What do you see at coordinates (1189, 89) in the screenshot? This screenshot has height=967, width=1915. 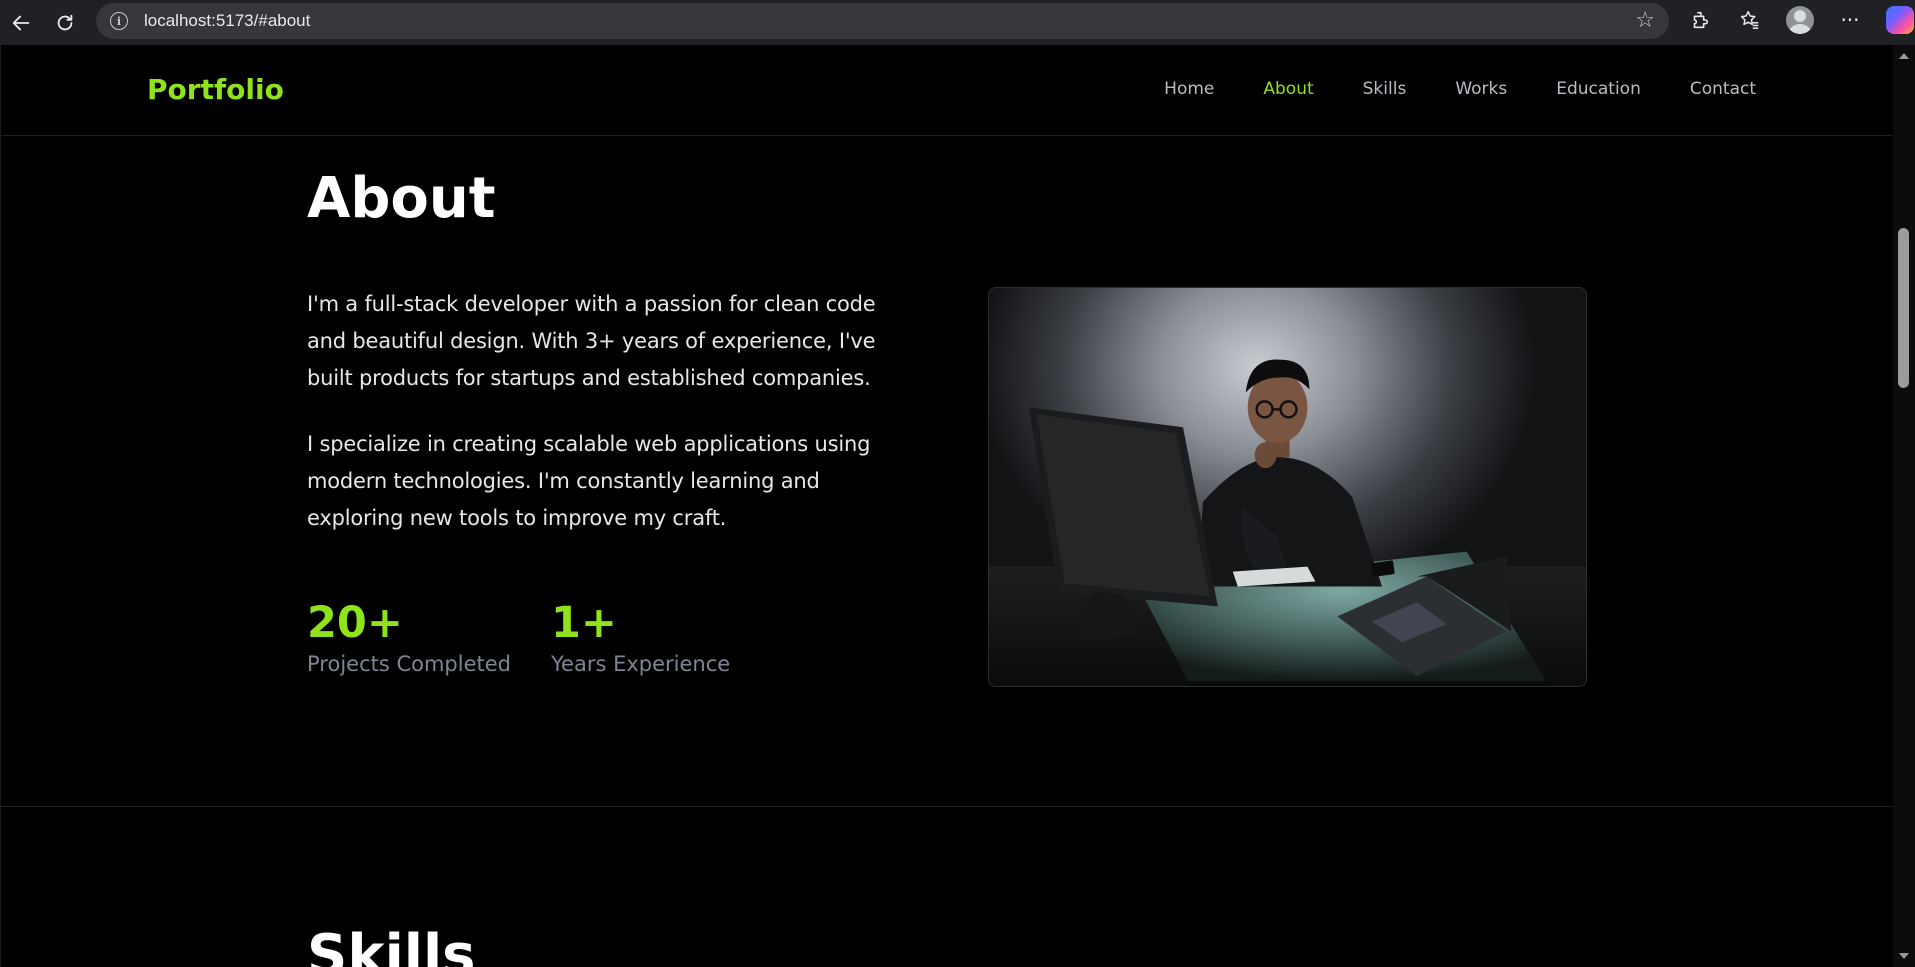 I see `nav-home: Home` at bounding box center [1189, 89].